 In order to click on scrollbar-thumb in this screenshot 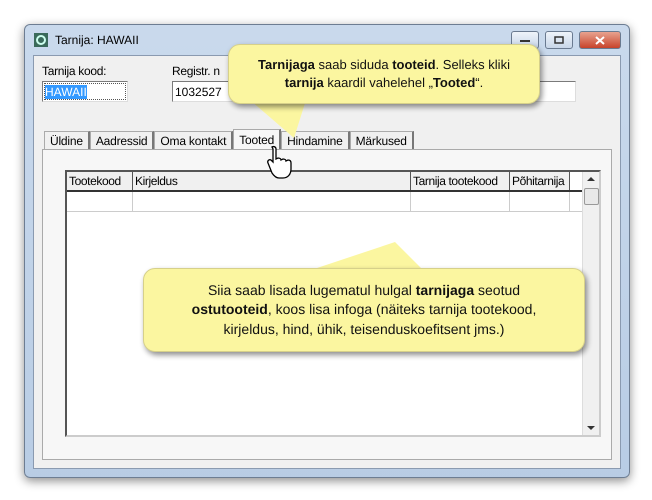, I will do `click(591, 196)`.